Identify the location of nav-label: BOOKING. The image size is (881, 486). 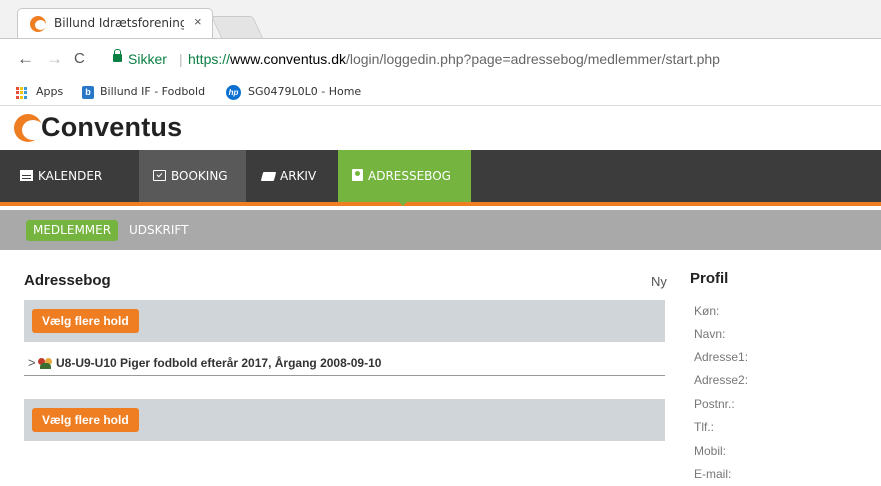
(199, 176).